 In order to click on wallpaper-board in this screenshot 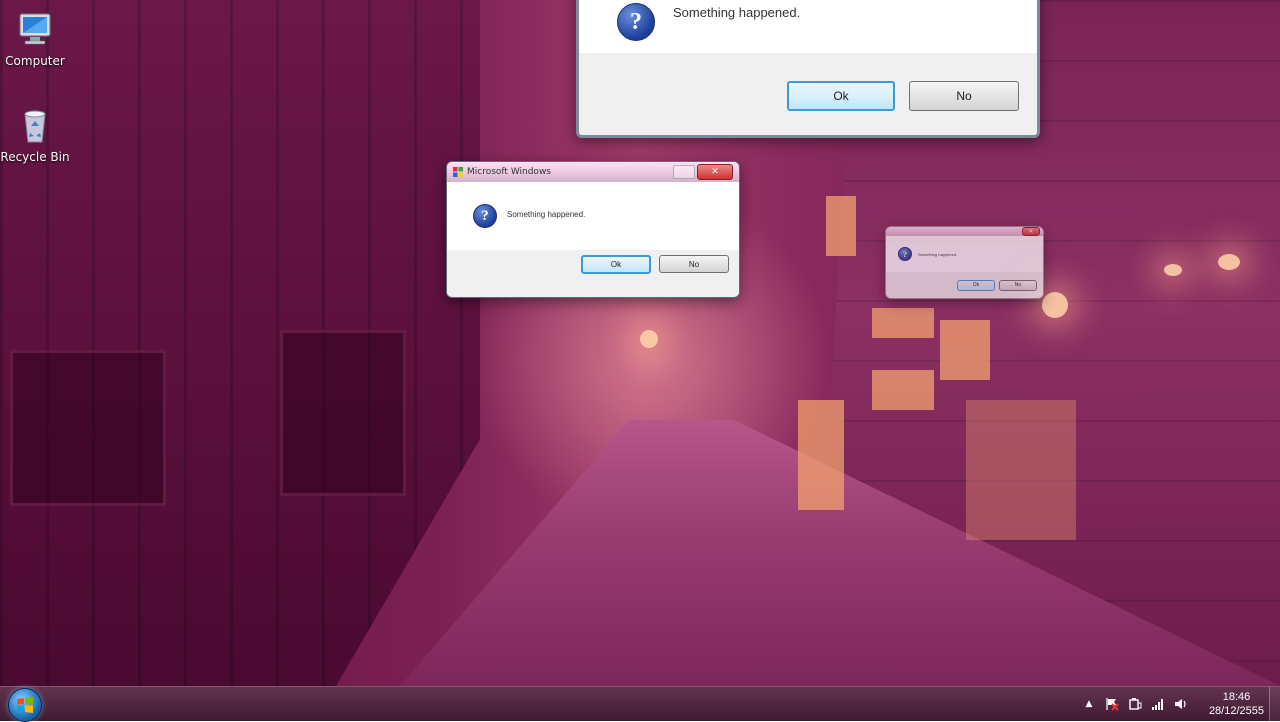, I will do `click(1021, 470)`.